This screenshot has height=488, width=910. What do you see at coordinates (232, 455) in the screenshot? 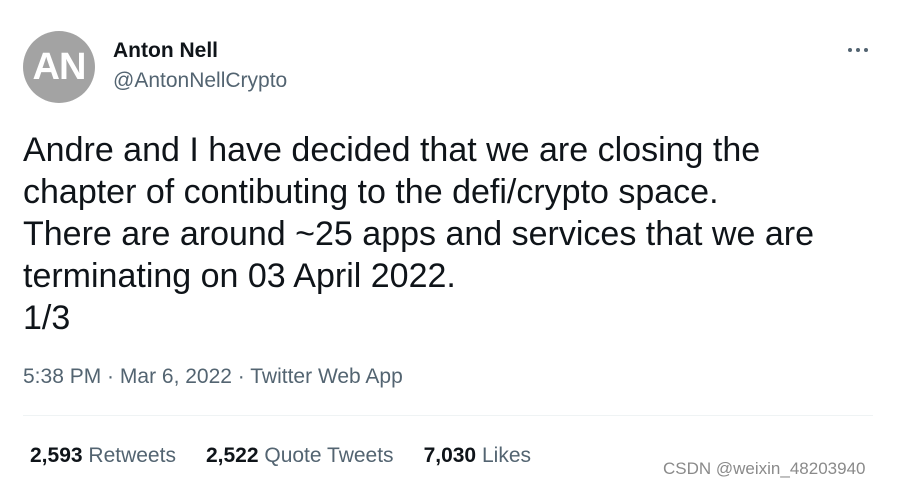
I see `quote-tweets-count: 2,522` at bounding box center [232, 455].